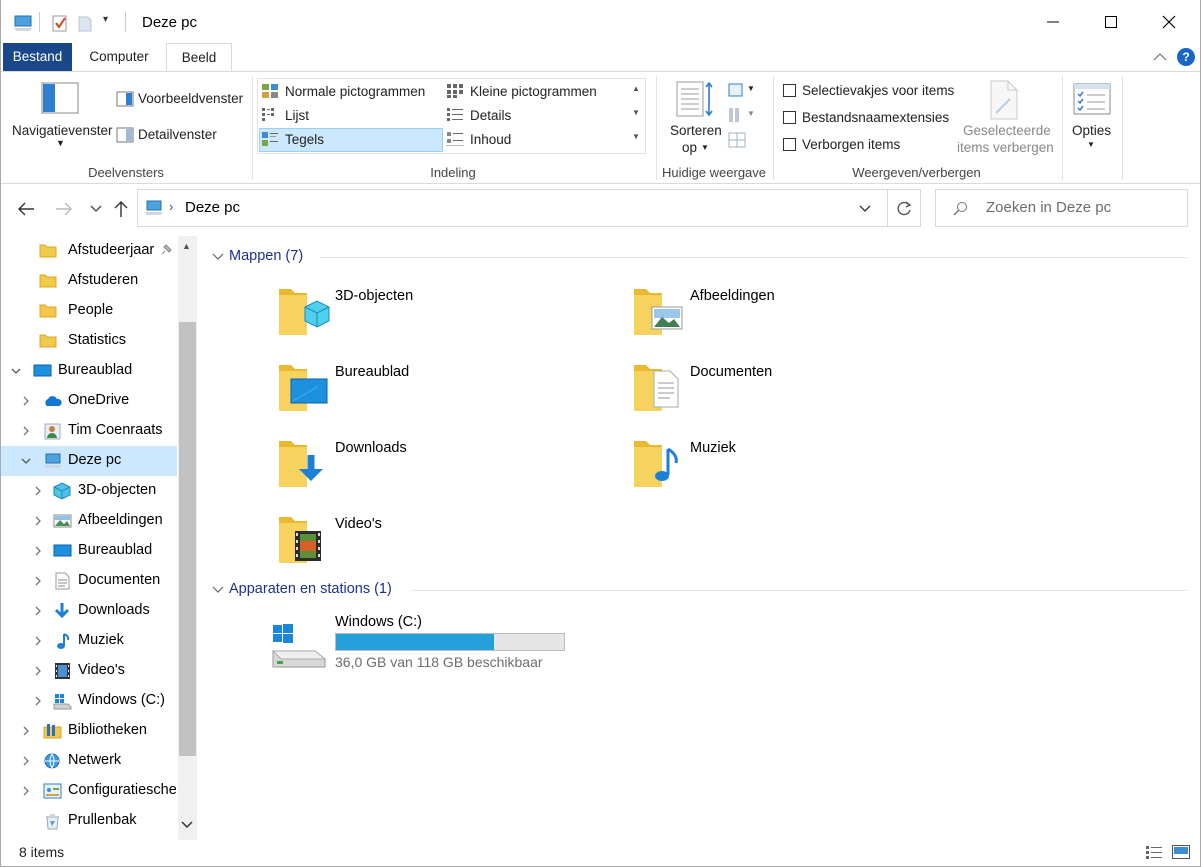  What do you see at coordinates (62, 130) in the screenshot?
I see `navigation-pane-button: Navigatievenster` at bounding box center [62, 130].